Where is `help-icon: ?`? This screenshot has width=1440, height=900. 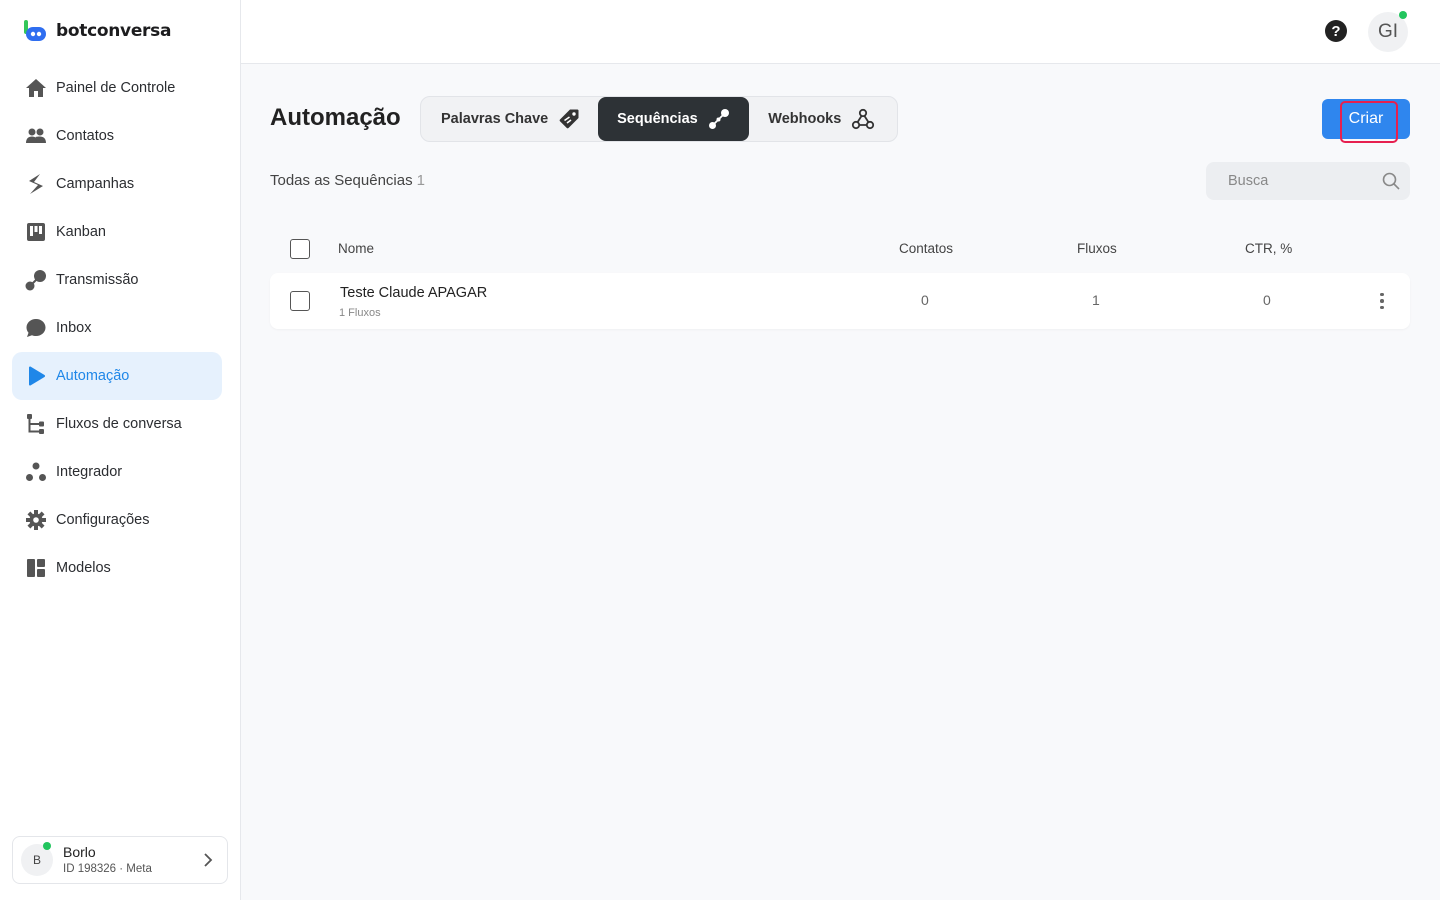 help-icon: ? is located at coordinates (1336, 31).